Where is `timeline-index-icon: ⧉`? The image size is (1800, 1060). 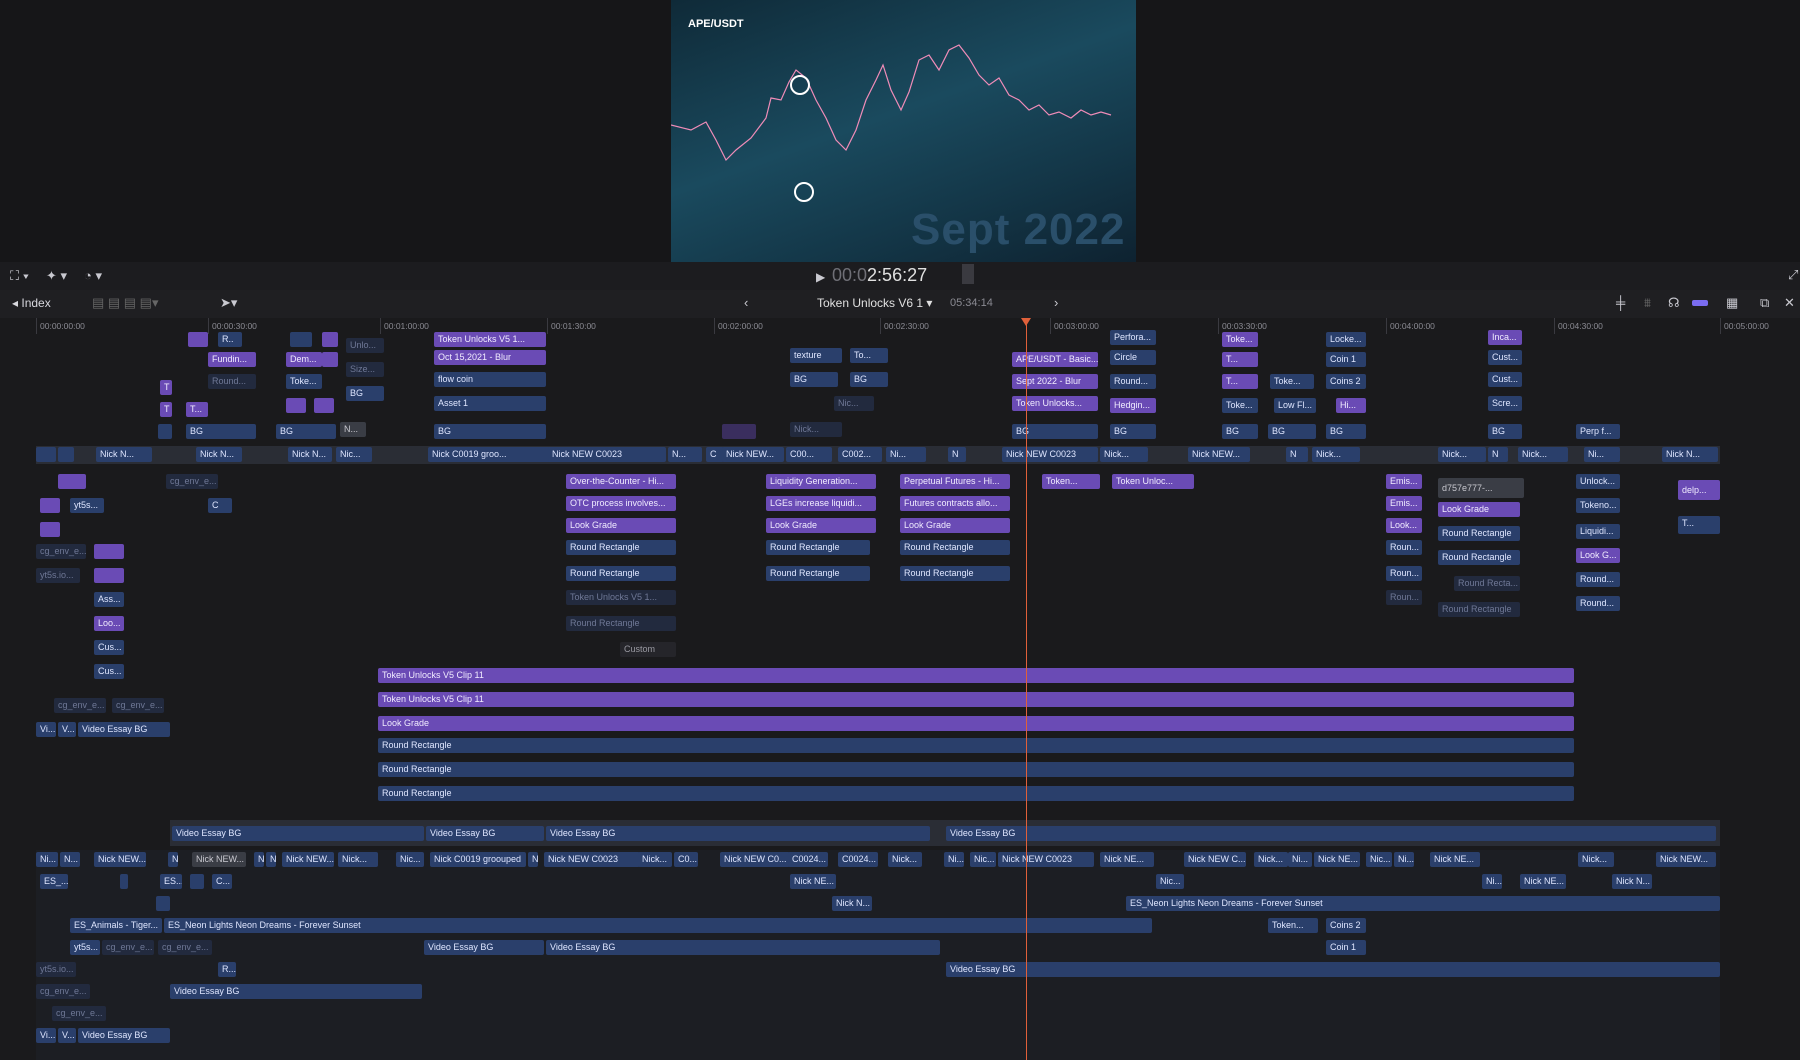 timeline-index-icon: ⧉ is located at coordinates (1764, 303).